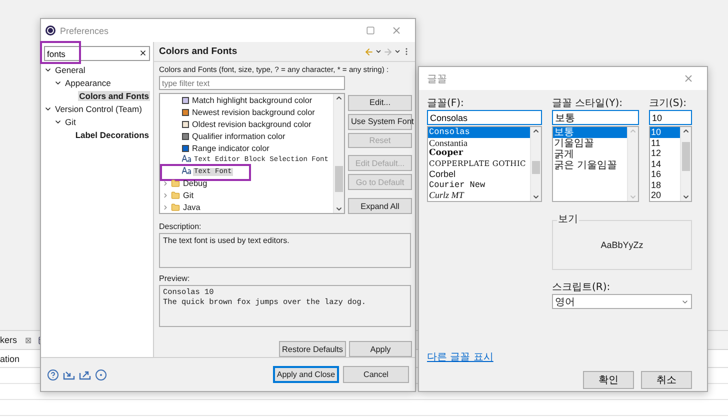 Image resolution: width=728 pixels, height=417 pixels. What do you see at coordinates (595, 117) in the screenshot?
I see `style-field: 보통` at bounding box center [595, 117].